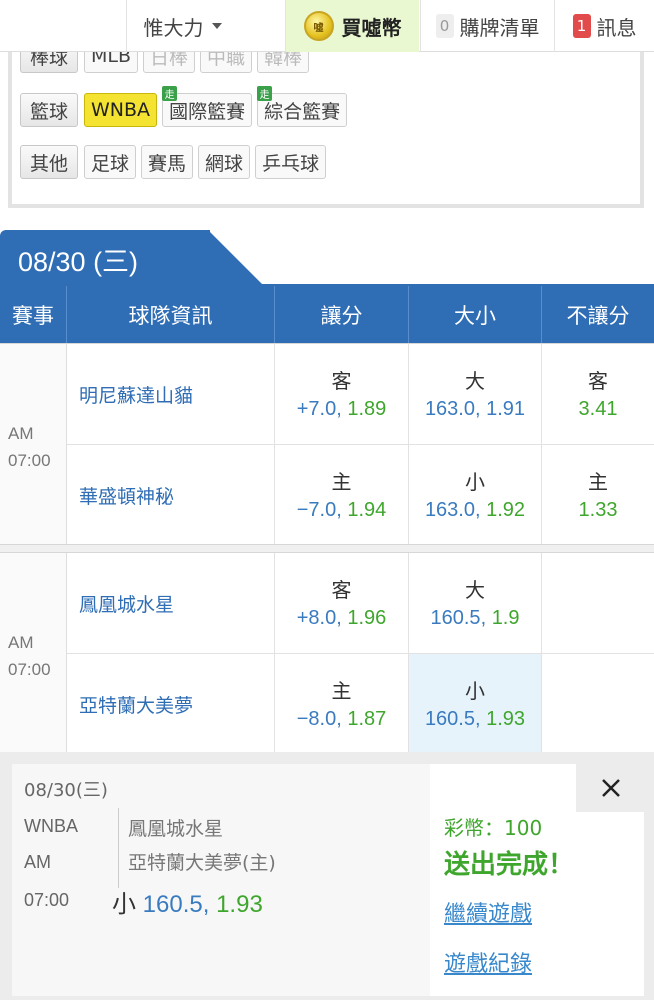 The width and height of the screenshot is (654, 1000). I want to click on buy-coins-label: 買噓幣, so click(371, 27).